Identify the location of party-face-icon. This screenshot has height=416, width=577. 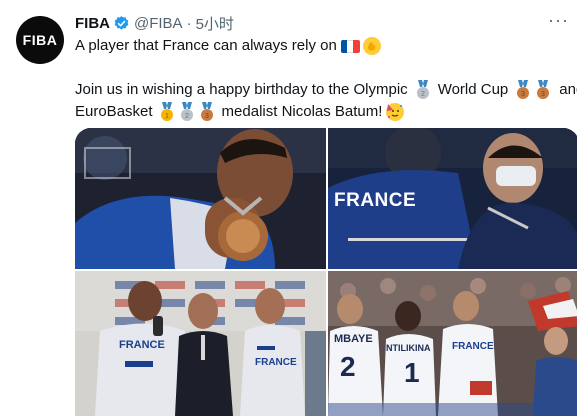
(395, 112).